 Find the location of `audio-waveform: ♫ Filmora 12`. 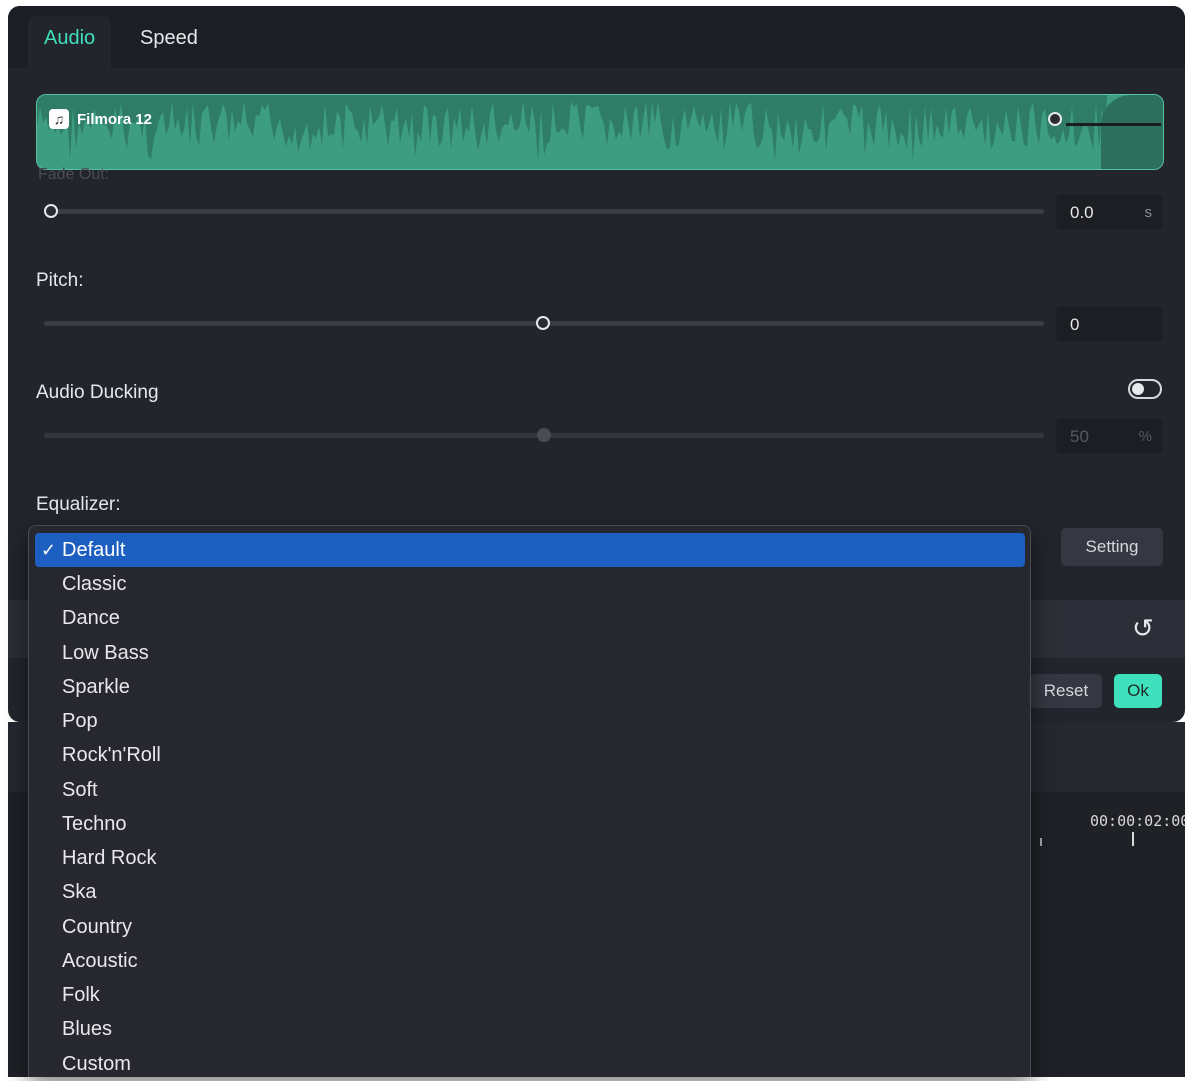

audio-waveform: ♫ Filmora 12 is located at coordinates (600, 132).